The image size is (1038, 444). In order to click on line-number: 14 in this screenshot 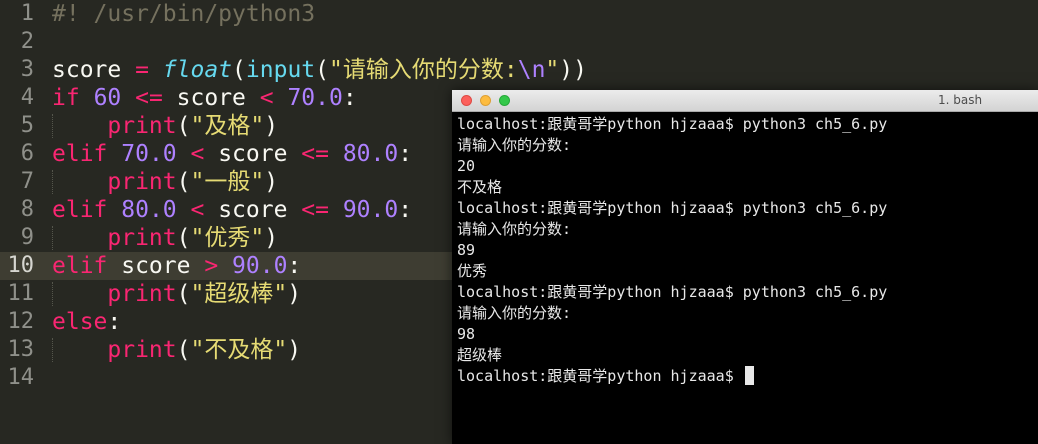, I will do `click(21, 377)`.